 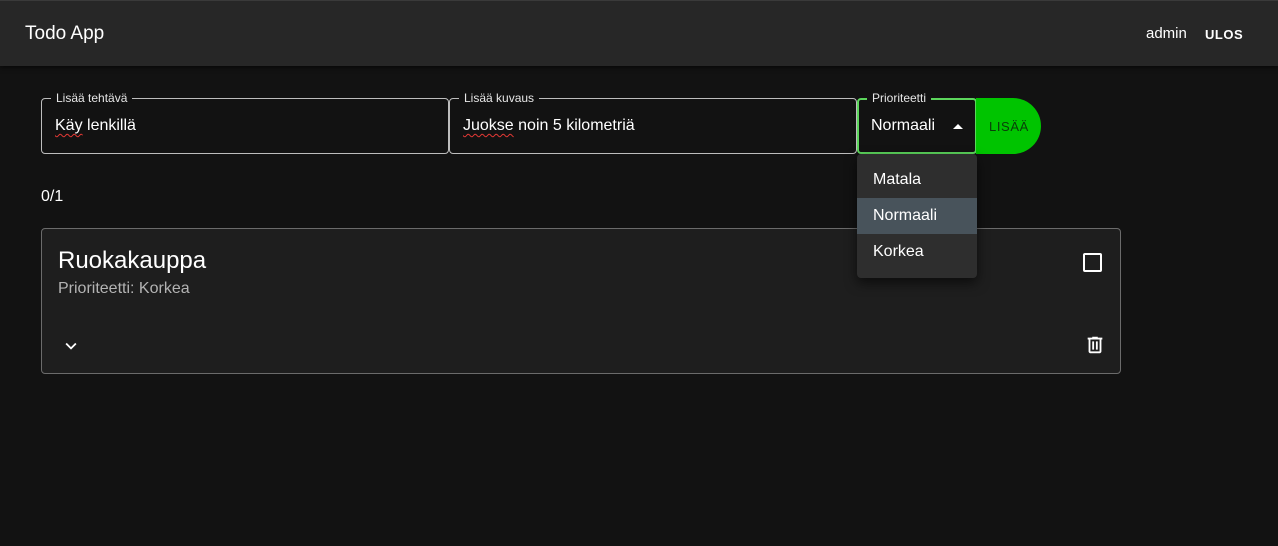 What do you see at coordinates (52, 196) in the screenshot?
I see `todo-counter: 0/1` at bounding box center [52, 196].